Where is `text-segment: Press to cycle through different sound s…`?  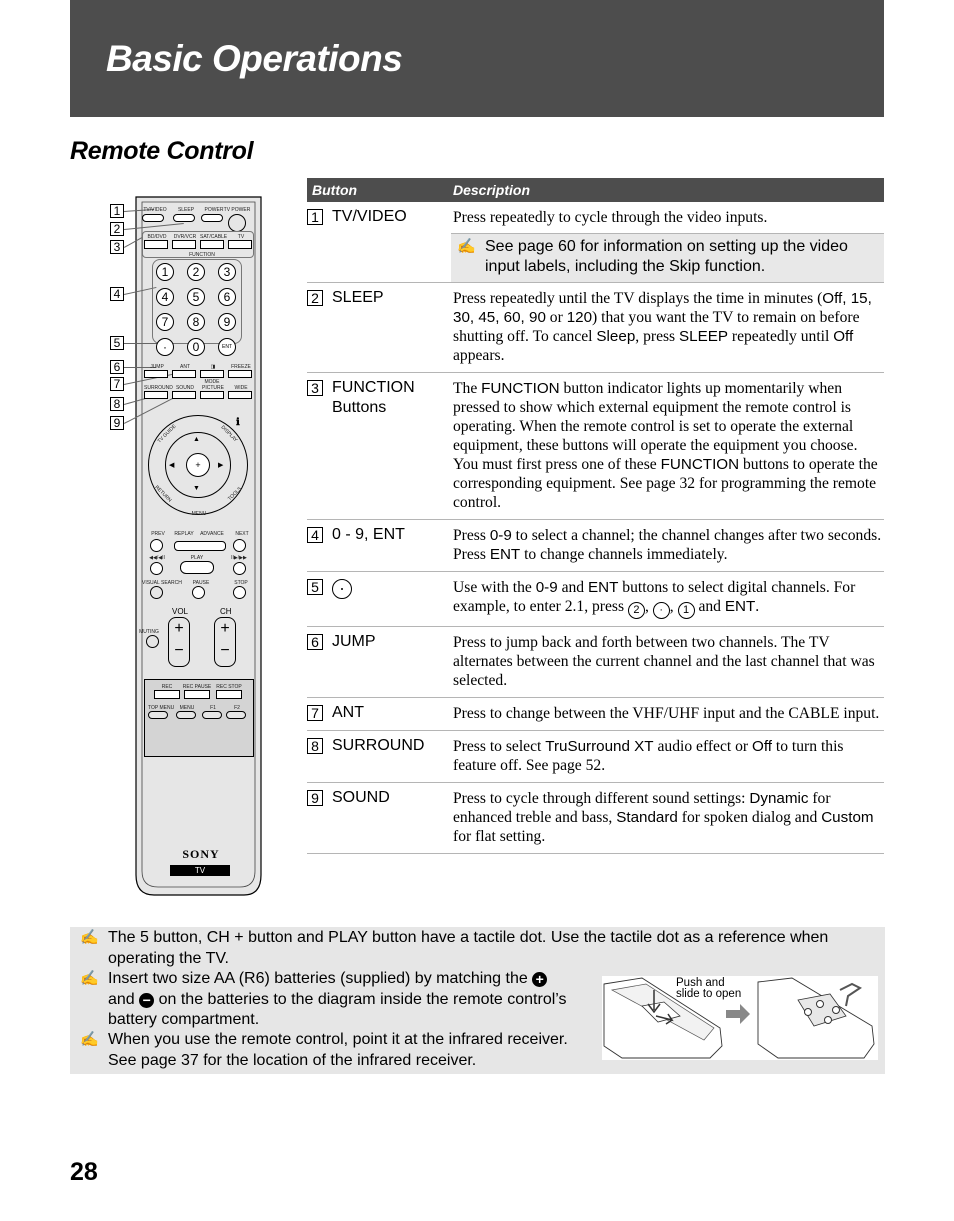 text-segment: Press to cycle through different sound s… is located at coordinates (601, 798).